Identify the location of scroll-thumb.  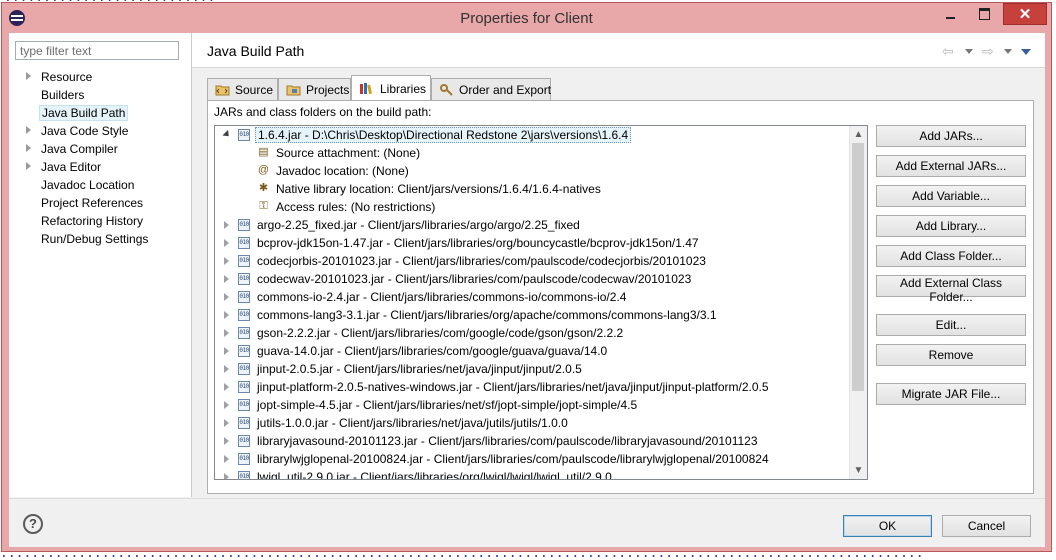
(858, 267).